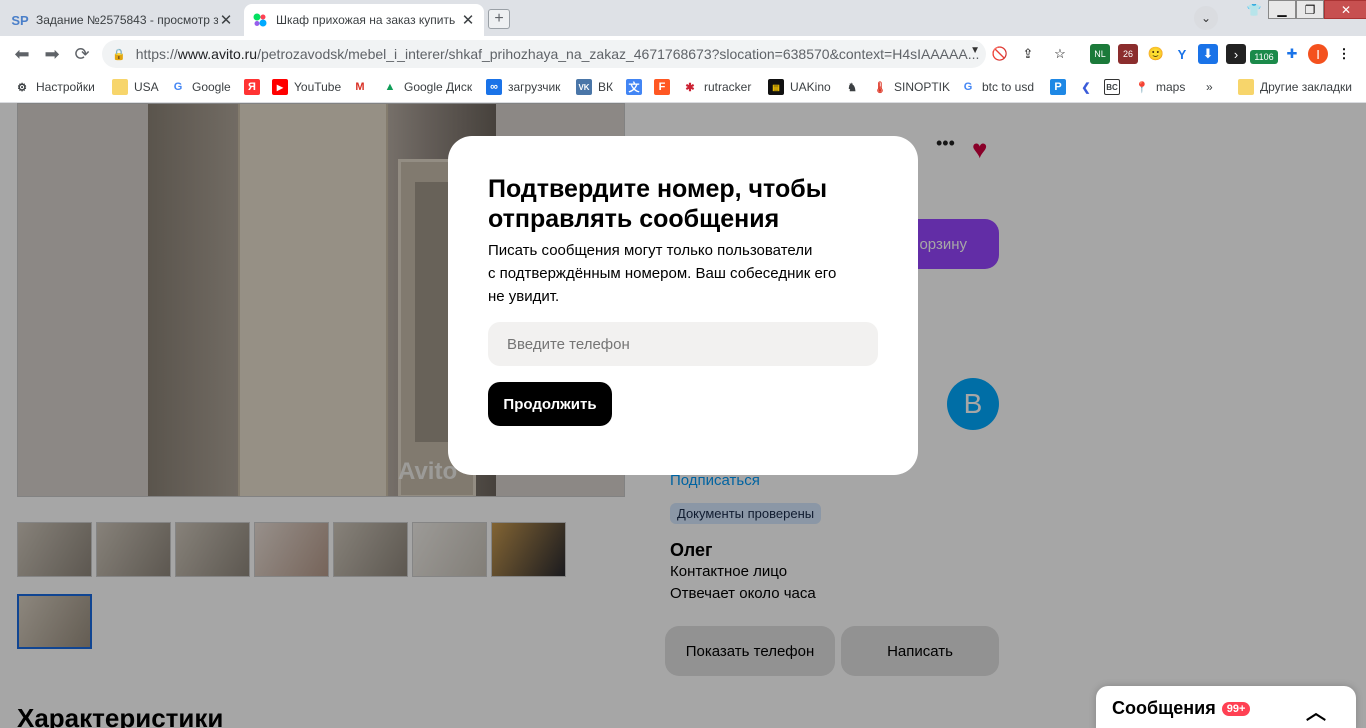 The image size is (1366, 728). Describe the element at coordinates (904, 152) in the screenshot. I see `close-icon: ×` at that location.